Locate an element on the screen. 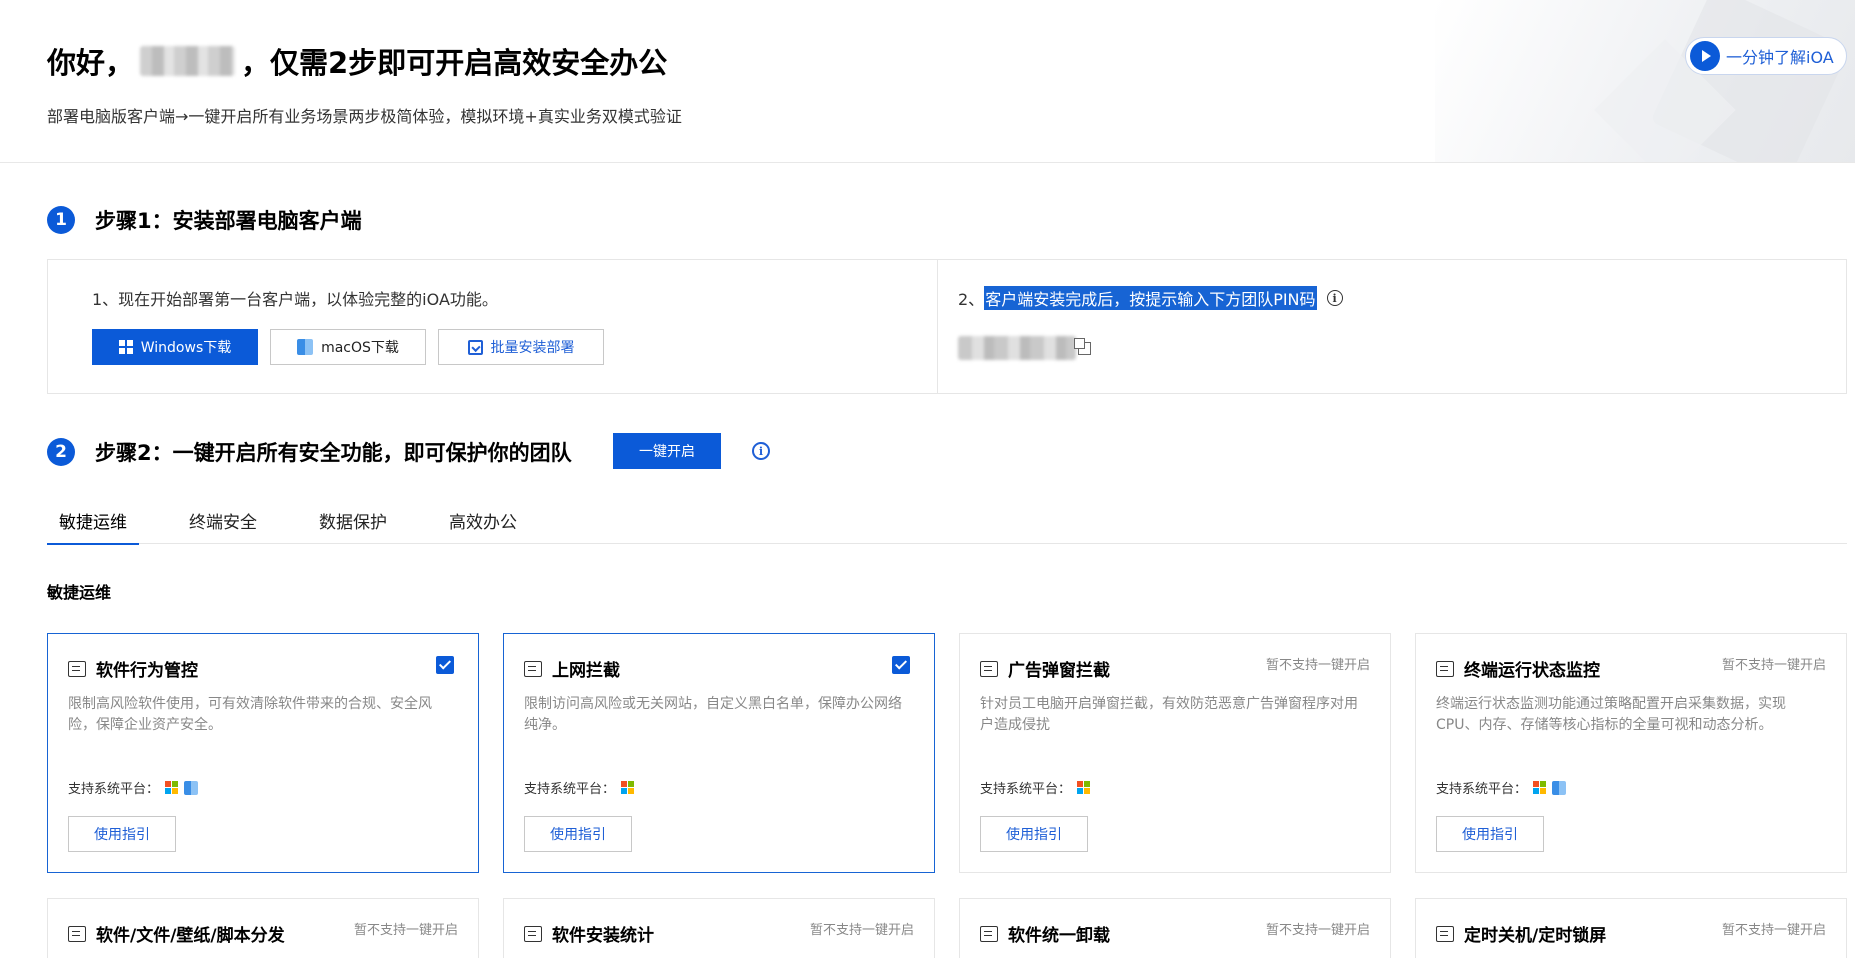  blurred-pin-code is located at coordinates (1017, 348).